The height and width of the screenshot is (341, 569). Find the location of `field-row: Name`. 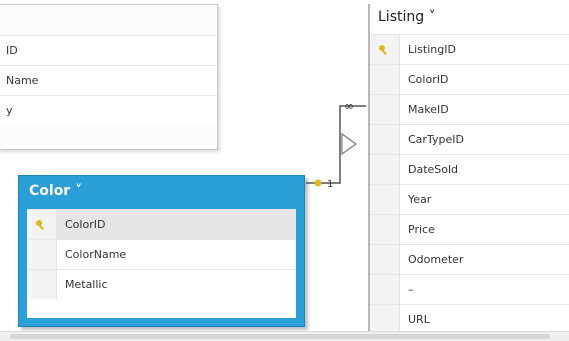

field-row: Name is located at coordinates (108, 80).